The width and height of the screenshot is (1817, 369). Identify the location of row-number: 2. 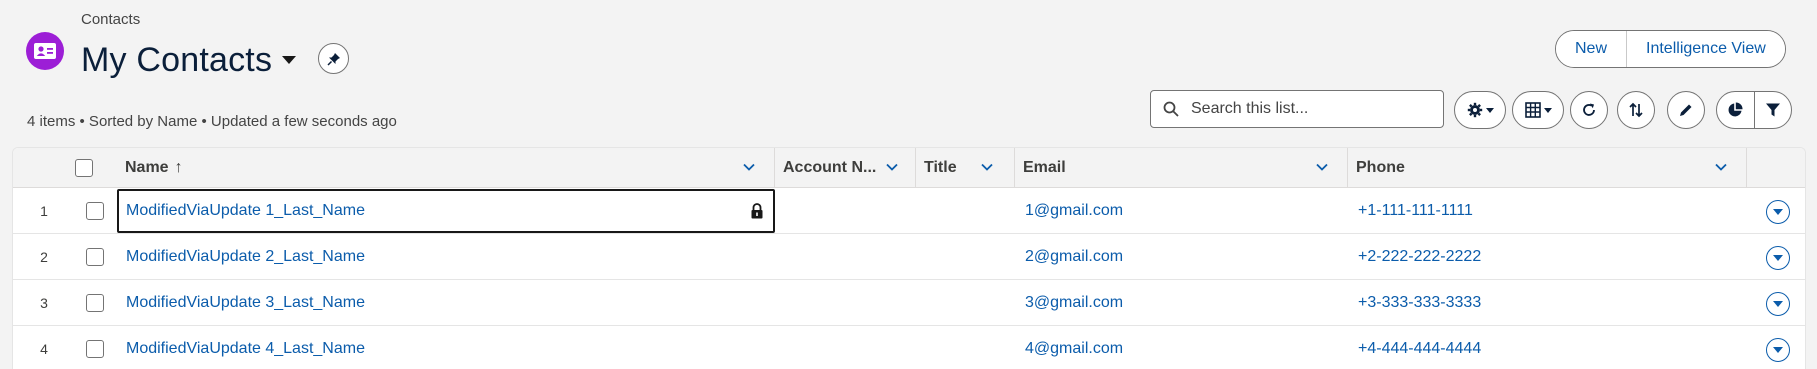
(44, 257).